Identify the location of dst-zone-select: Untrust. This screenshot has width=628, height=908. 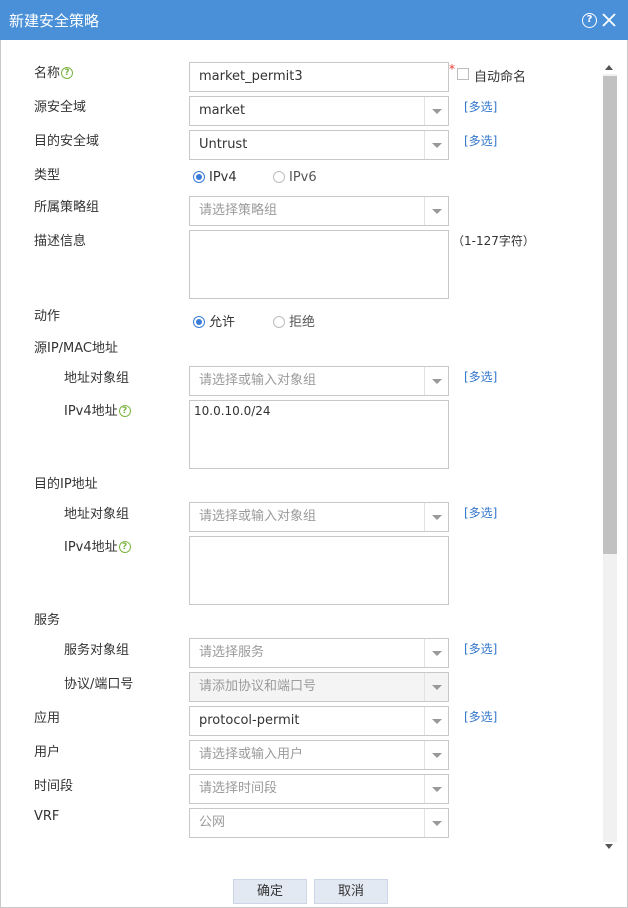
(319, 145).